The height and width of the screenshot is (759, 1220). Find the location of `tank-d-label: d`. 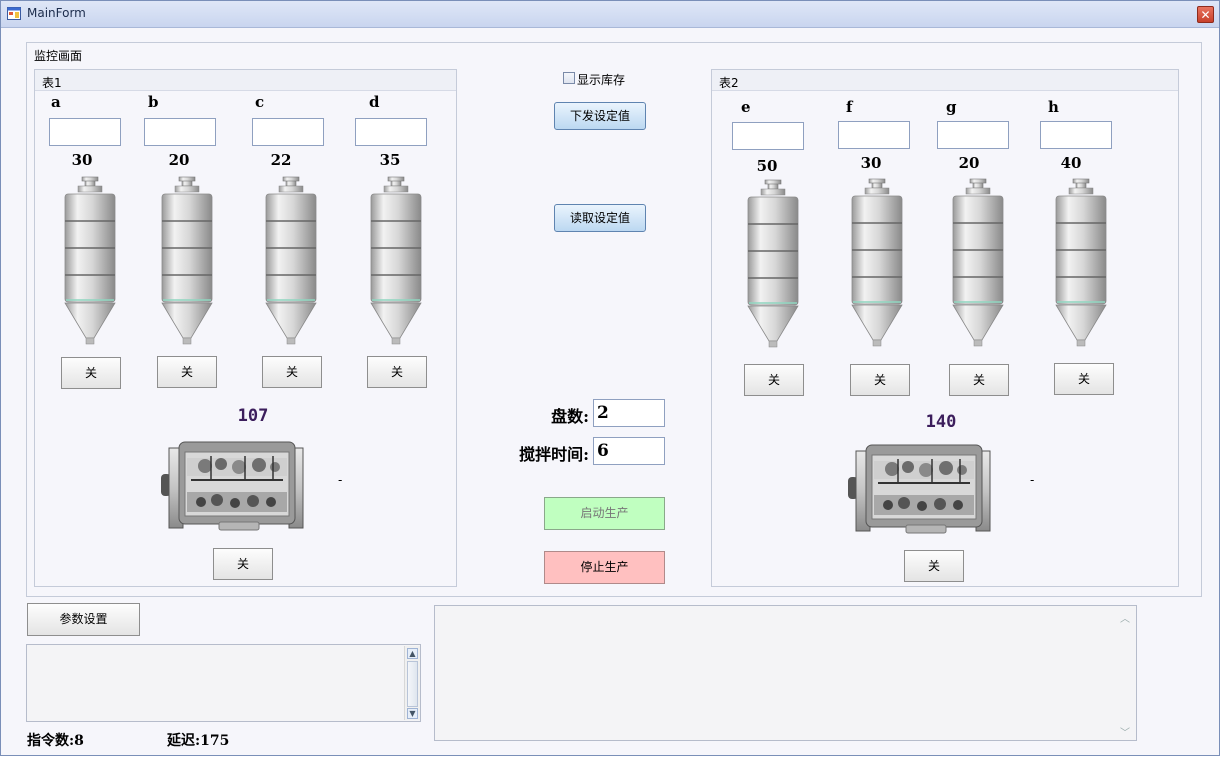

tank-d-label: d is located at coordinates (374, 102).